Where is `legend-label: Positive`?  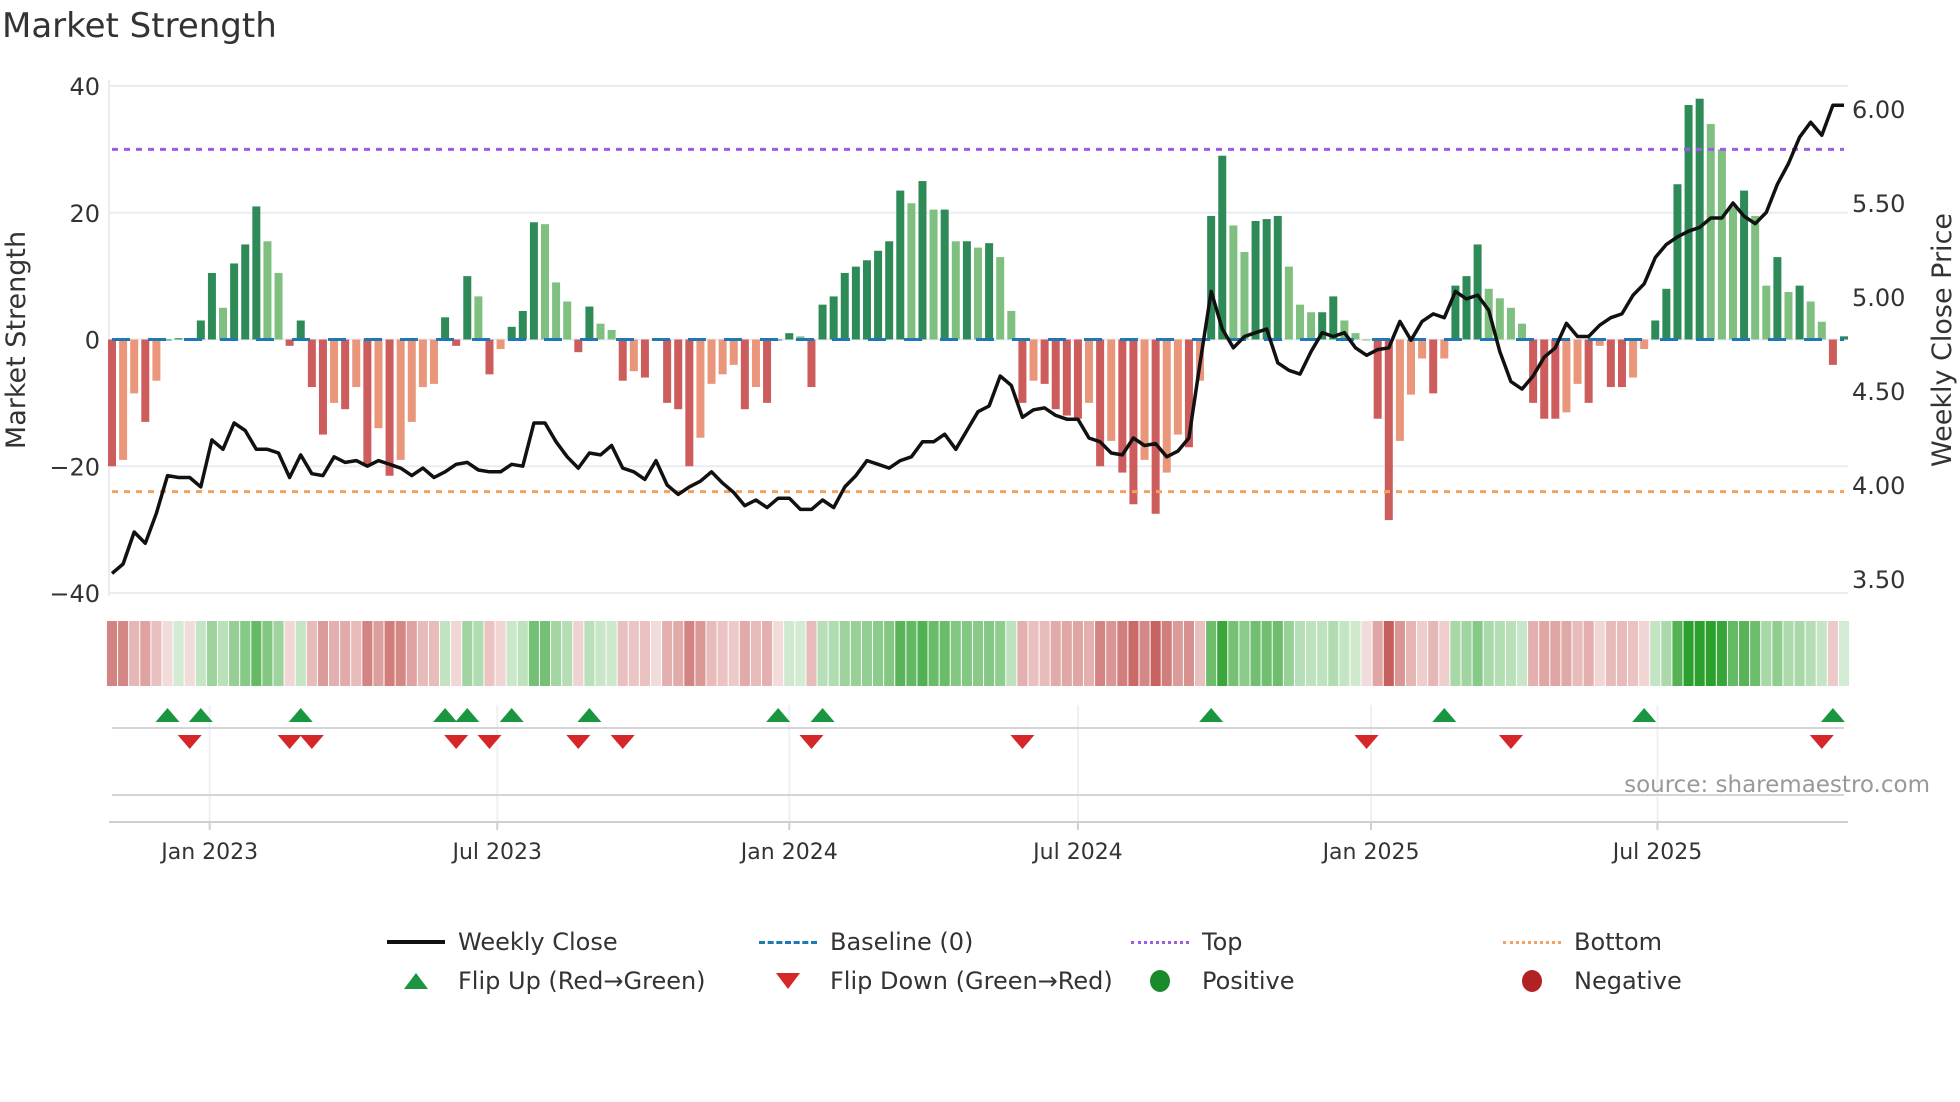
legend-label: Positive is located at coordinates (1248, 981).